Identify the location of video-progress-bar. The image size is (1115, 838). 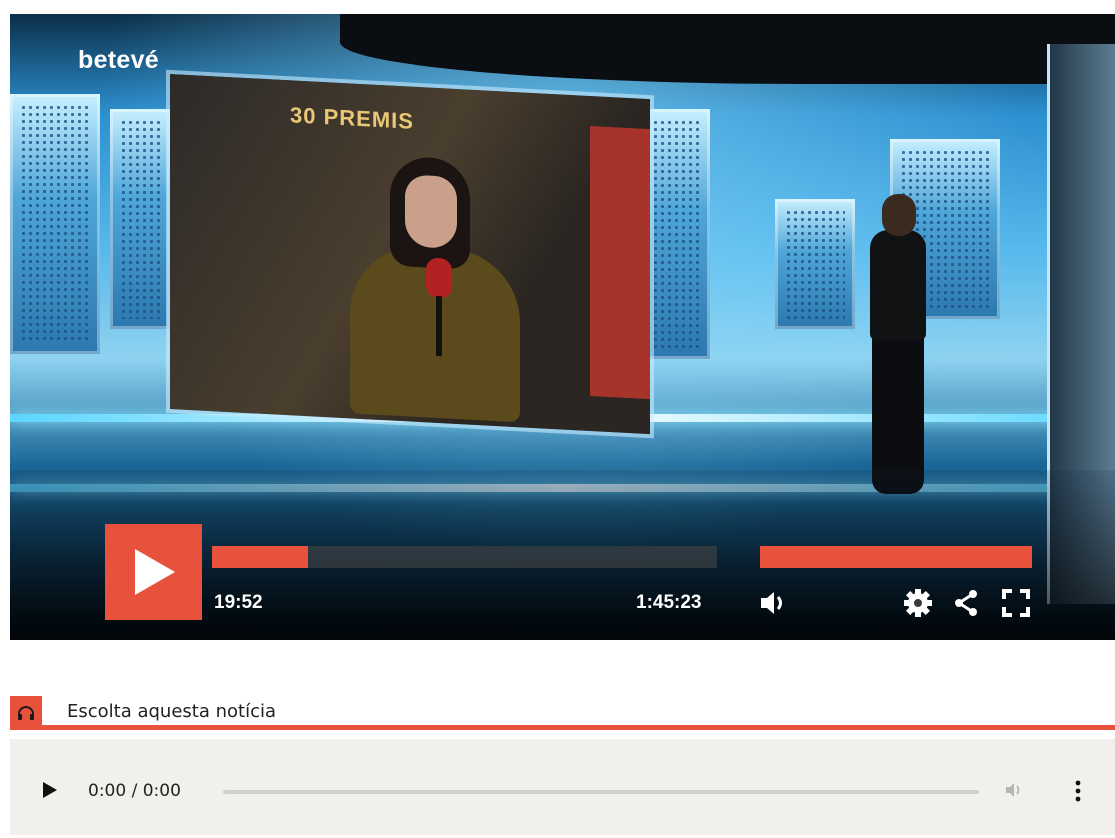
(464, 557).